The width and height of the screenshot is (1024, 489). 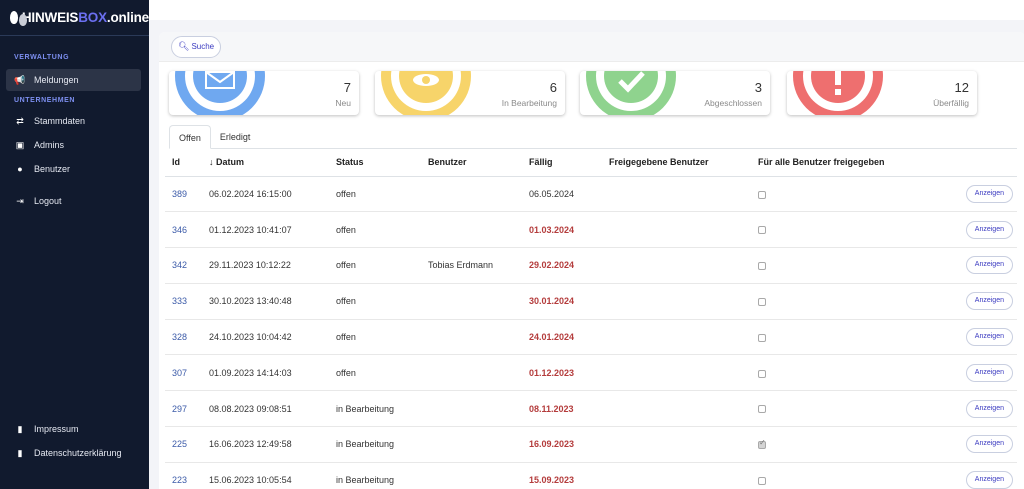 What do you see at coordinates (264, 93) in the screenshot?
I see `stat-card-neu: 7 Neu` at bounding box center [264, 93].